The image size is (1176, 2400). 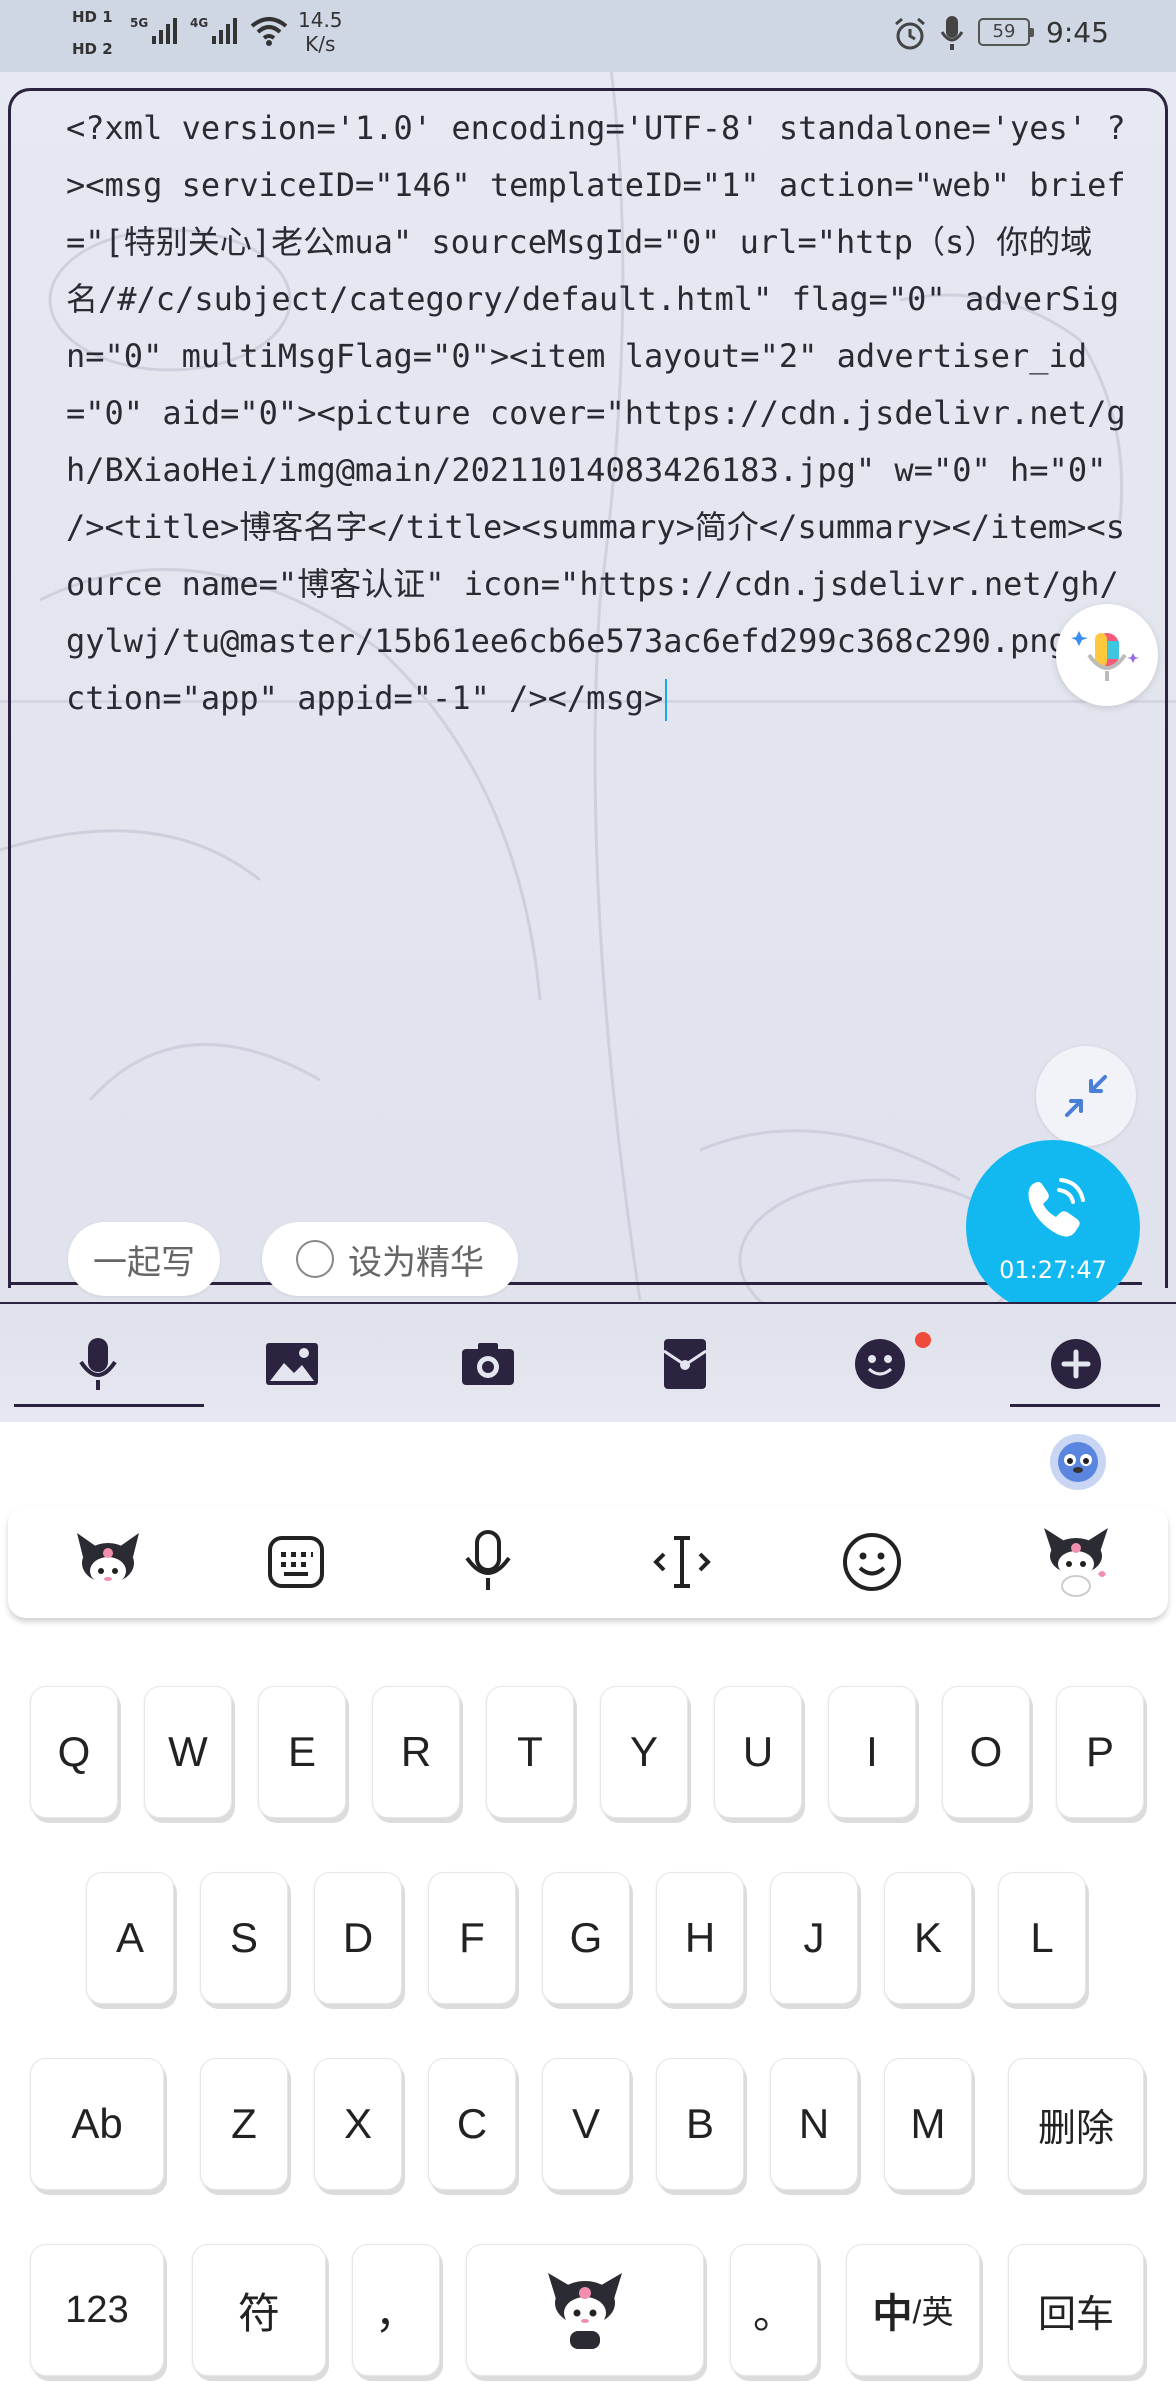 What do you see at coordinates (108, 1562) in the screenshot?
I see `kuromi-sticker-icon` at bounding box center [108, 1562].